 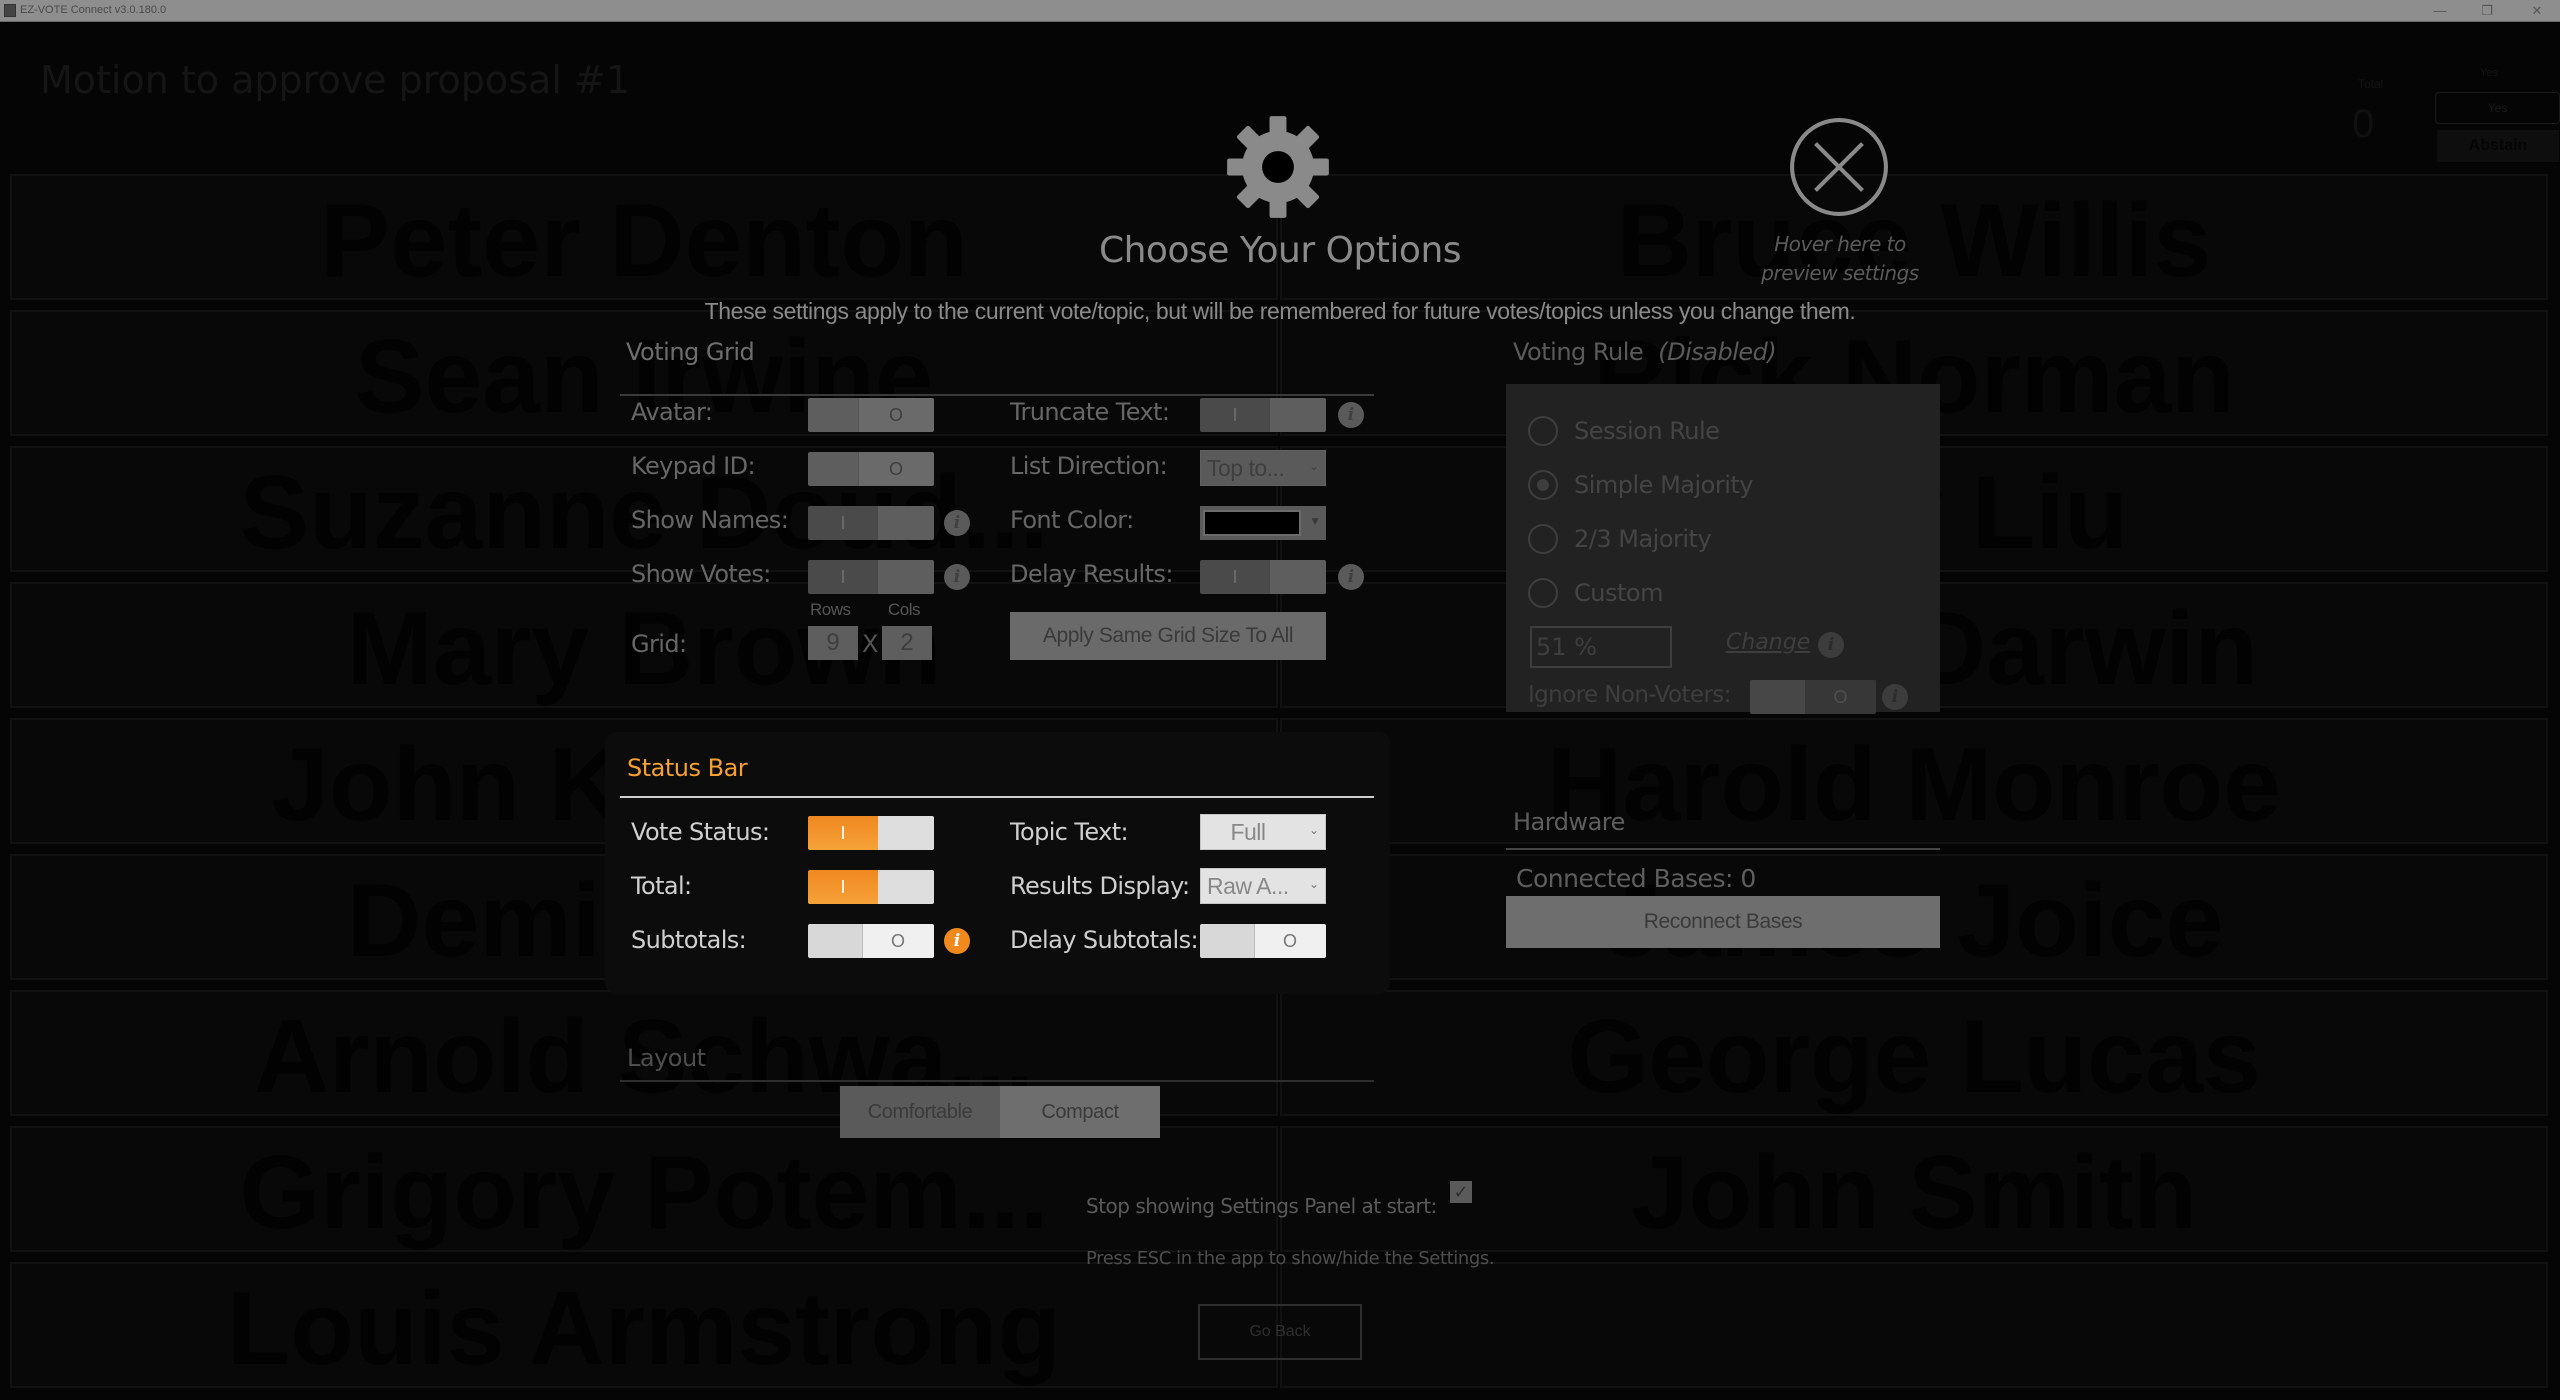 I want to click on subtotals-label: Subtotals:, so click(x=689, y=940).